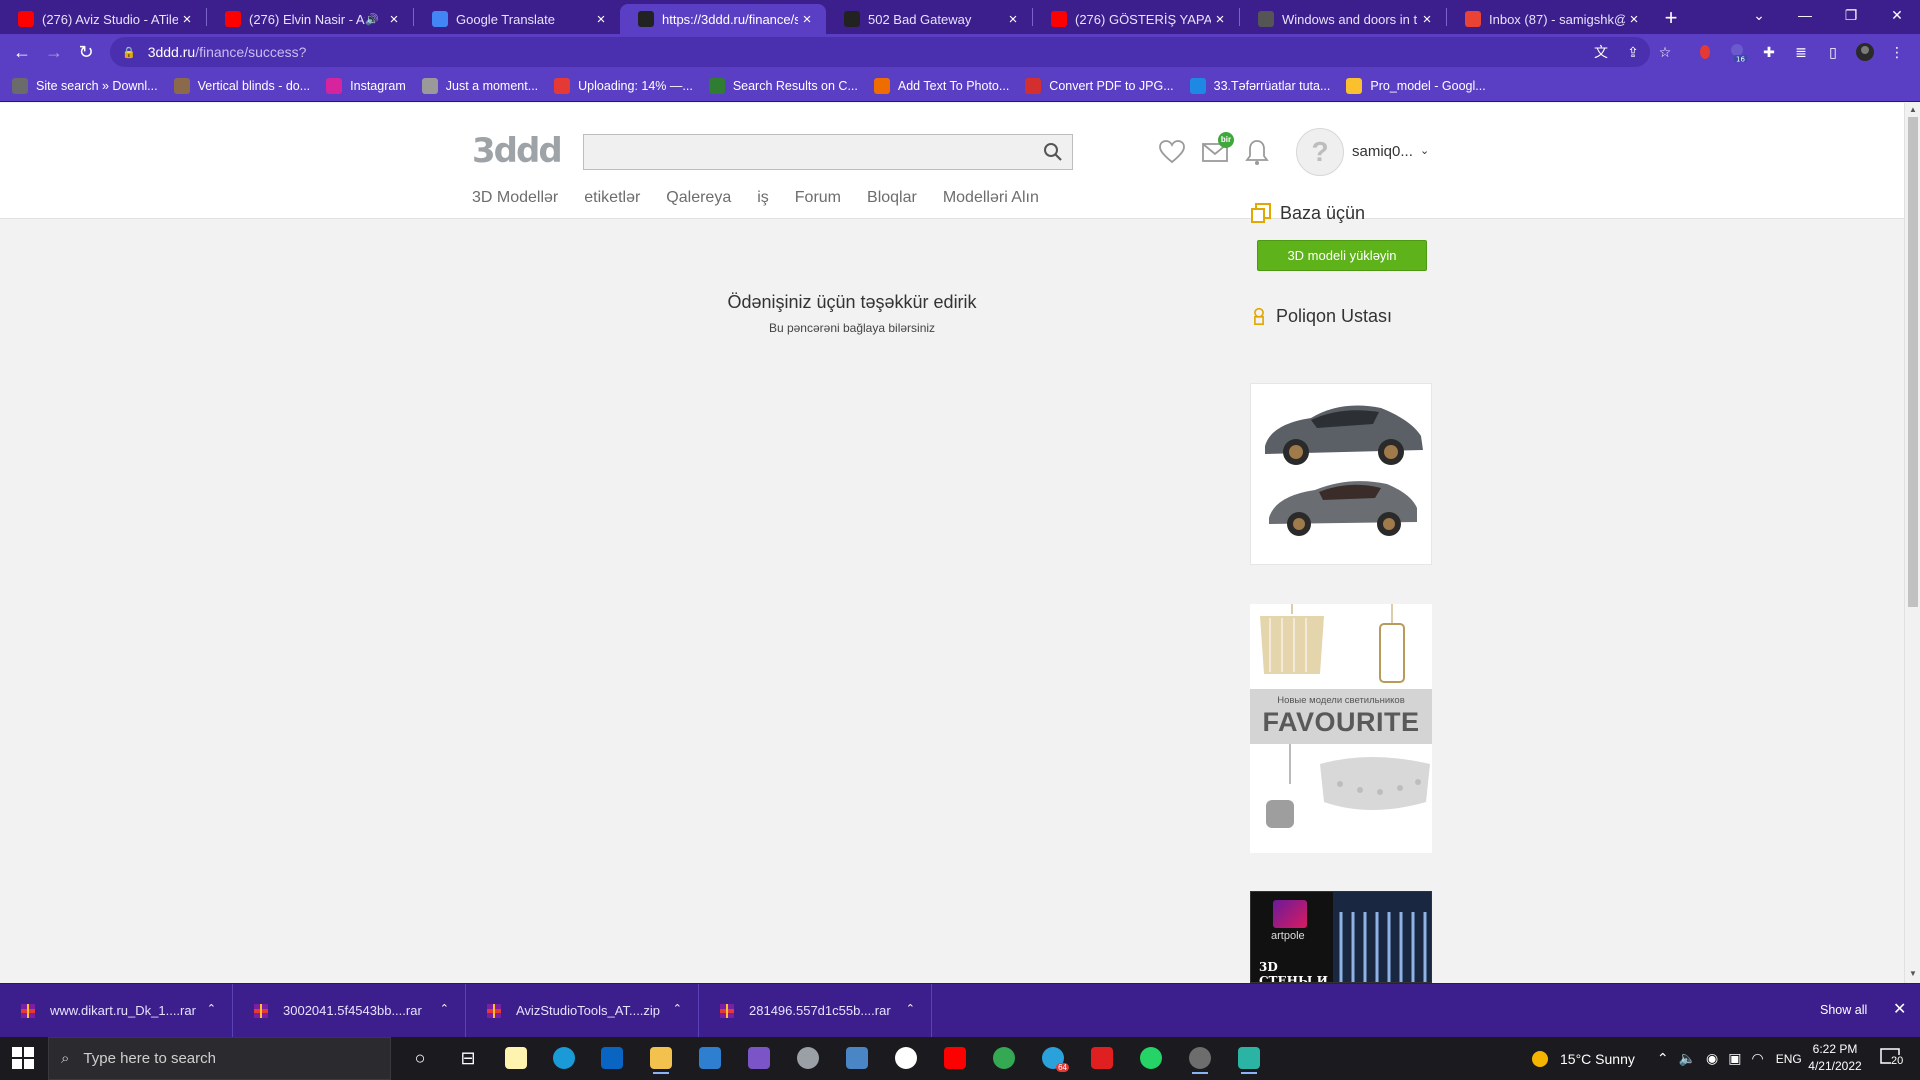 The height and width of the screenshot is (1080, 1920). I want to click on new-tab-button: +, so click(1671, 19).